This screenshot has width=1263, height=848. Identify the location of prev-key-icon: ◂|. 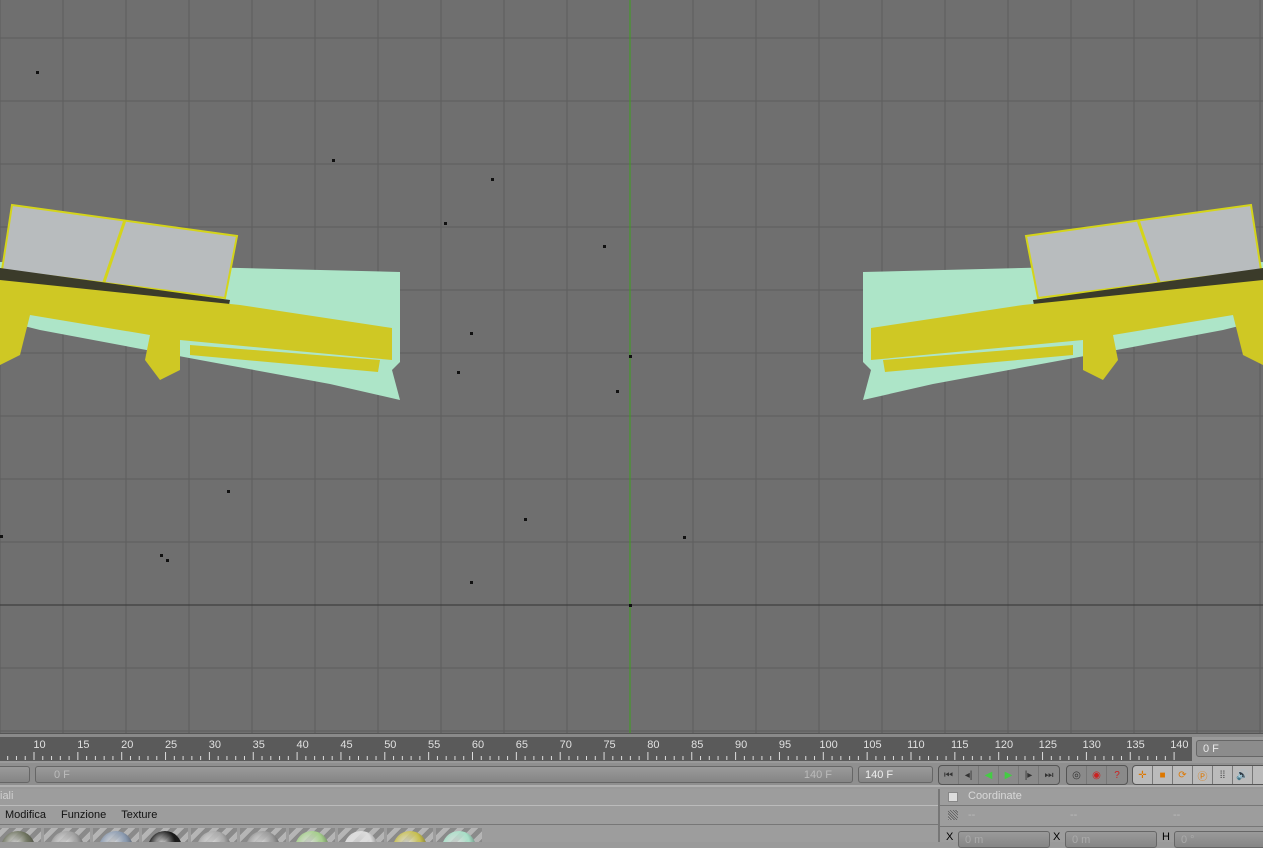
(969, 775).